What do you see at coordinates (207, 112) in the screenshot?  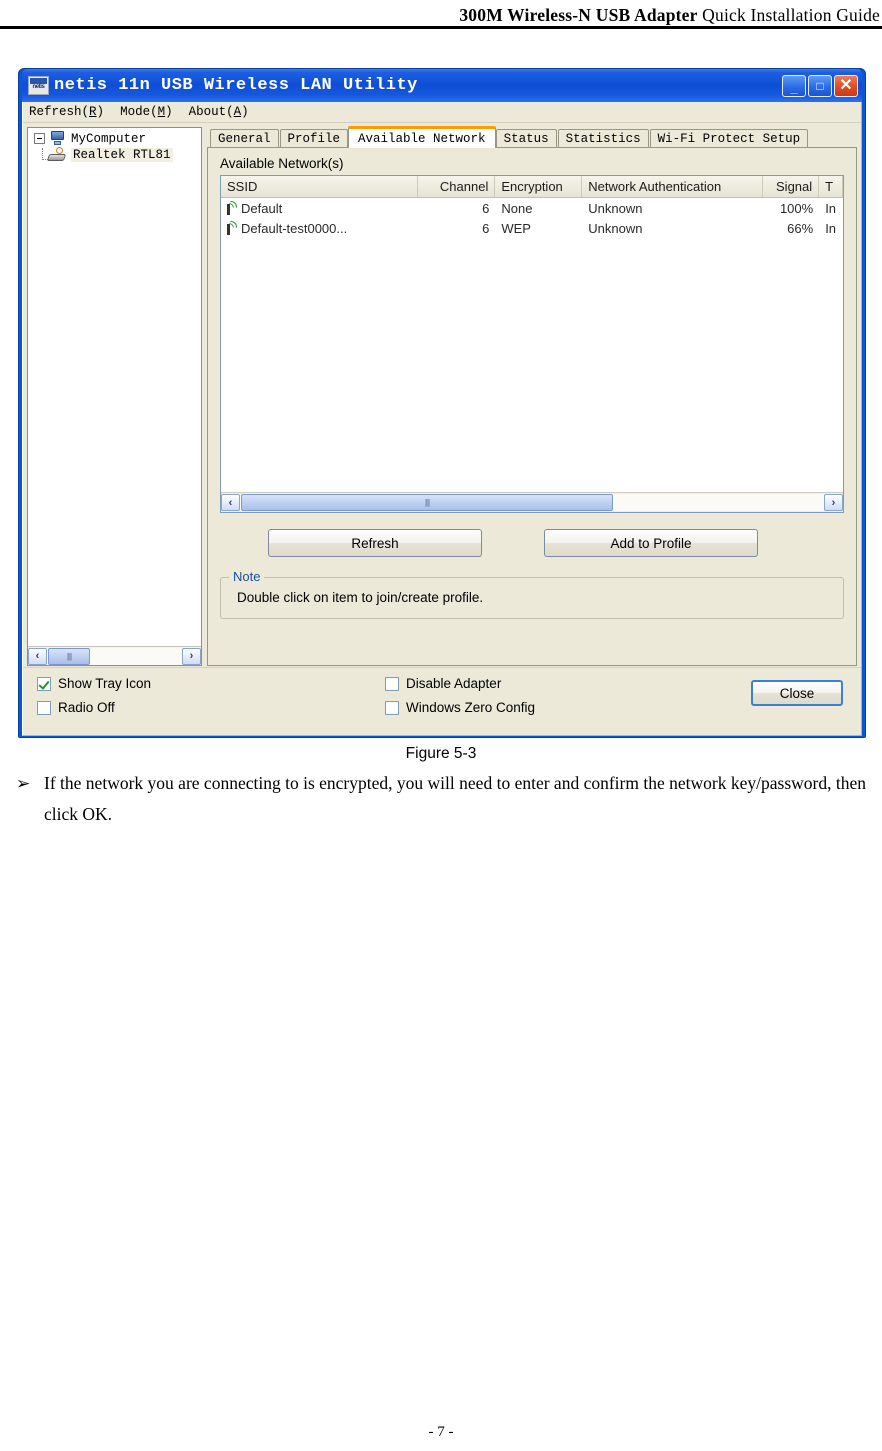 I see `menu-about-label: About` at bounding box center [207, 112].